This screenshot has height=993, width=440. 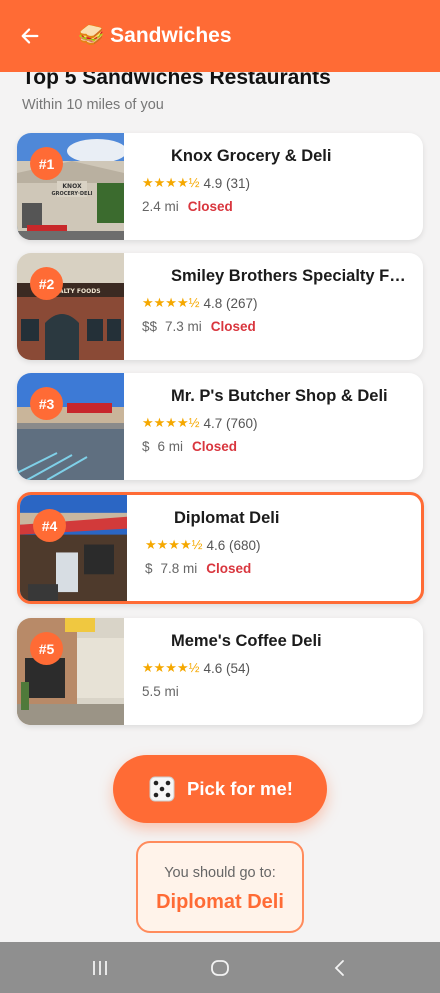 What do you see at coordinates (238, 183) in the screenshot?
I see `review-count: (31)` at bounding box center [238, 183].